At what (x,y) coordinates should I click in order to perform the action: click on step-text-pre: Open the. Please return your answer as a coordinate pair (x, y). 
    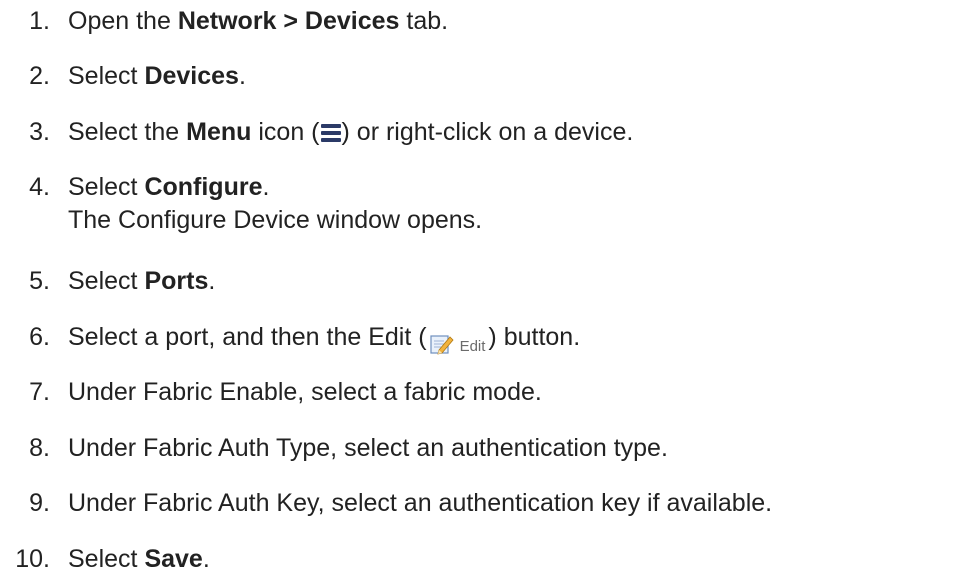
    Looking at the image, I should click on (123, 21).